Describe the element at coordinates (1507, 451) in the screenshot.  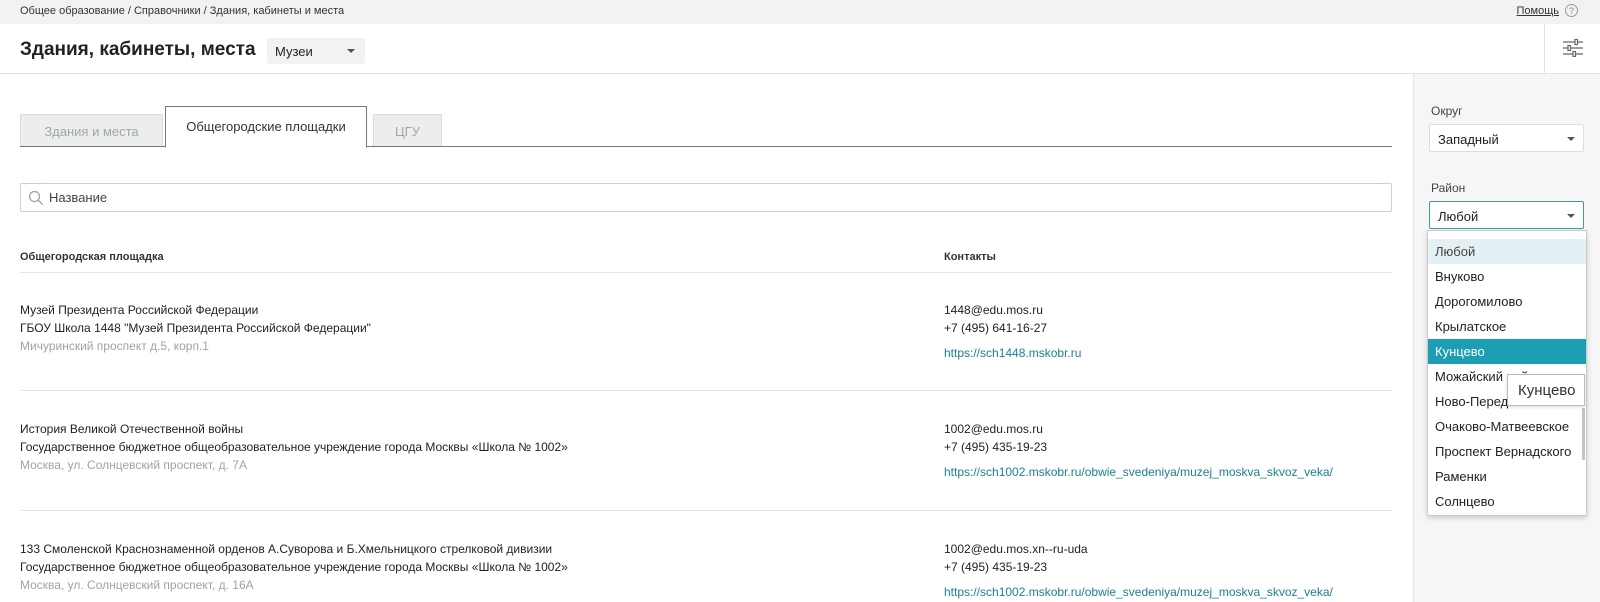
I see `dropdown-option: Проспект Вернадского` at that location.